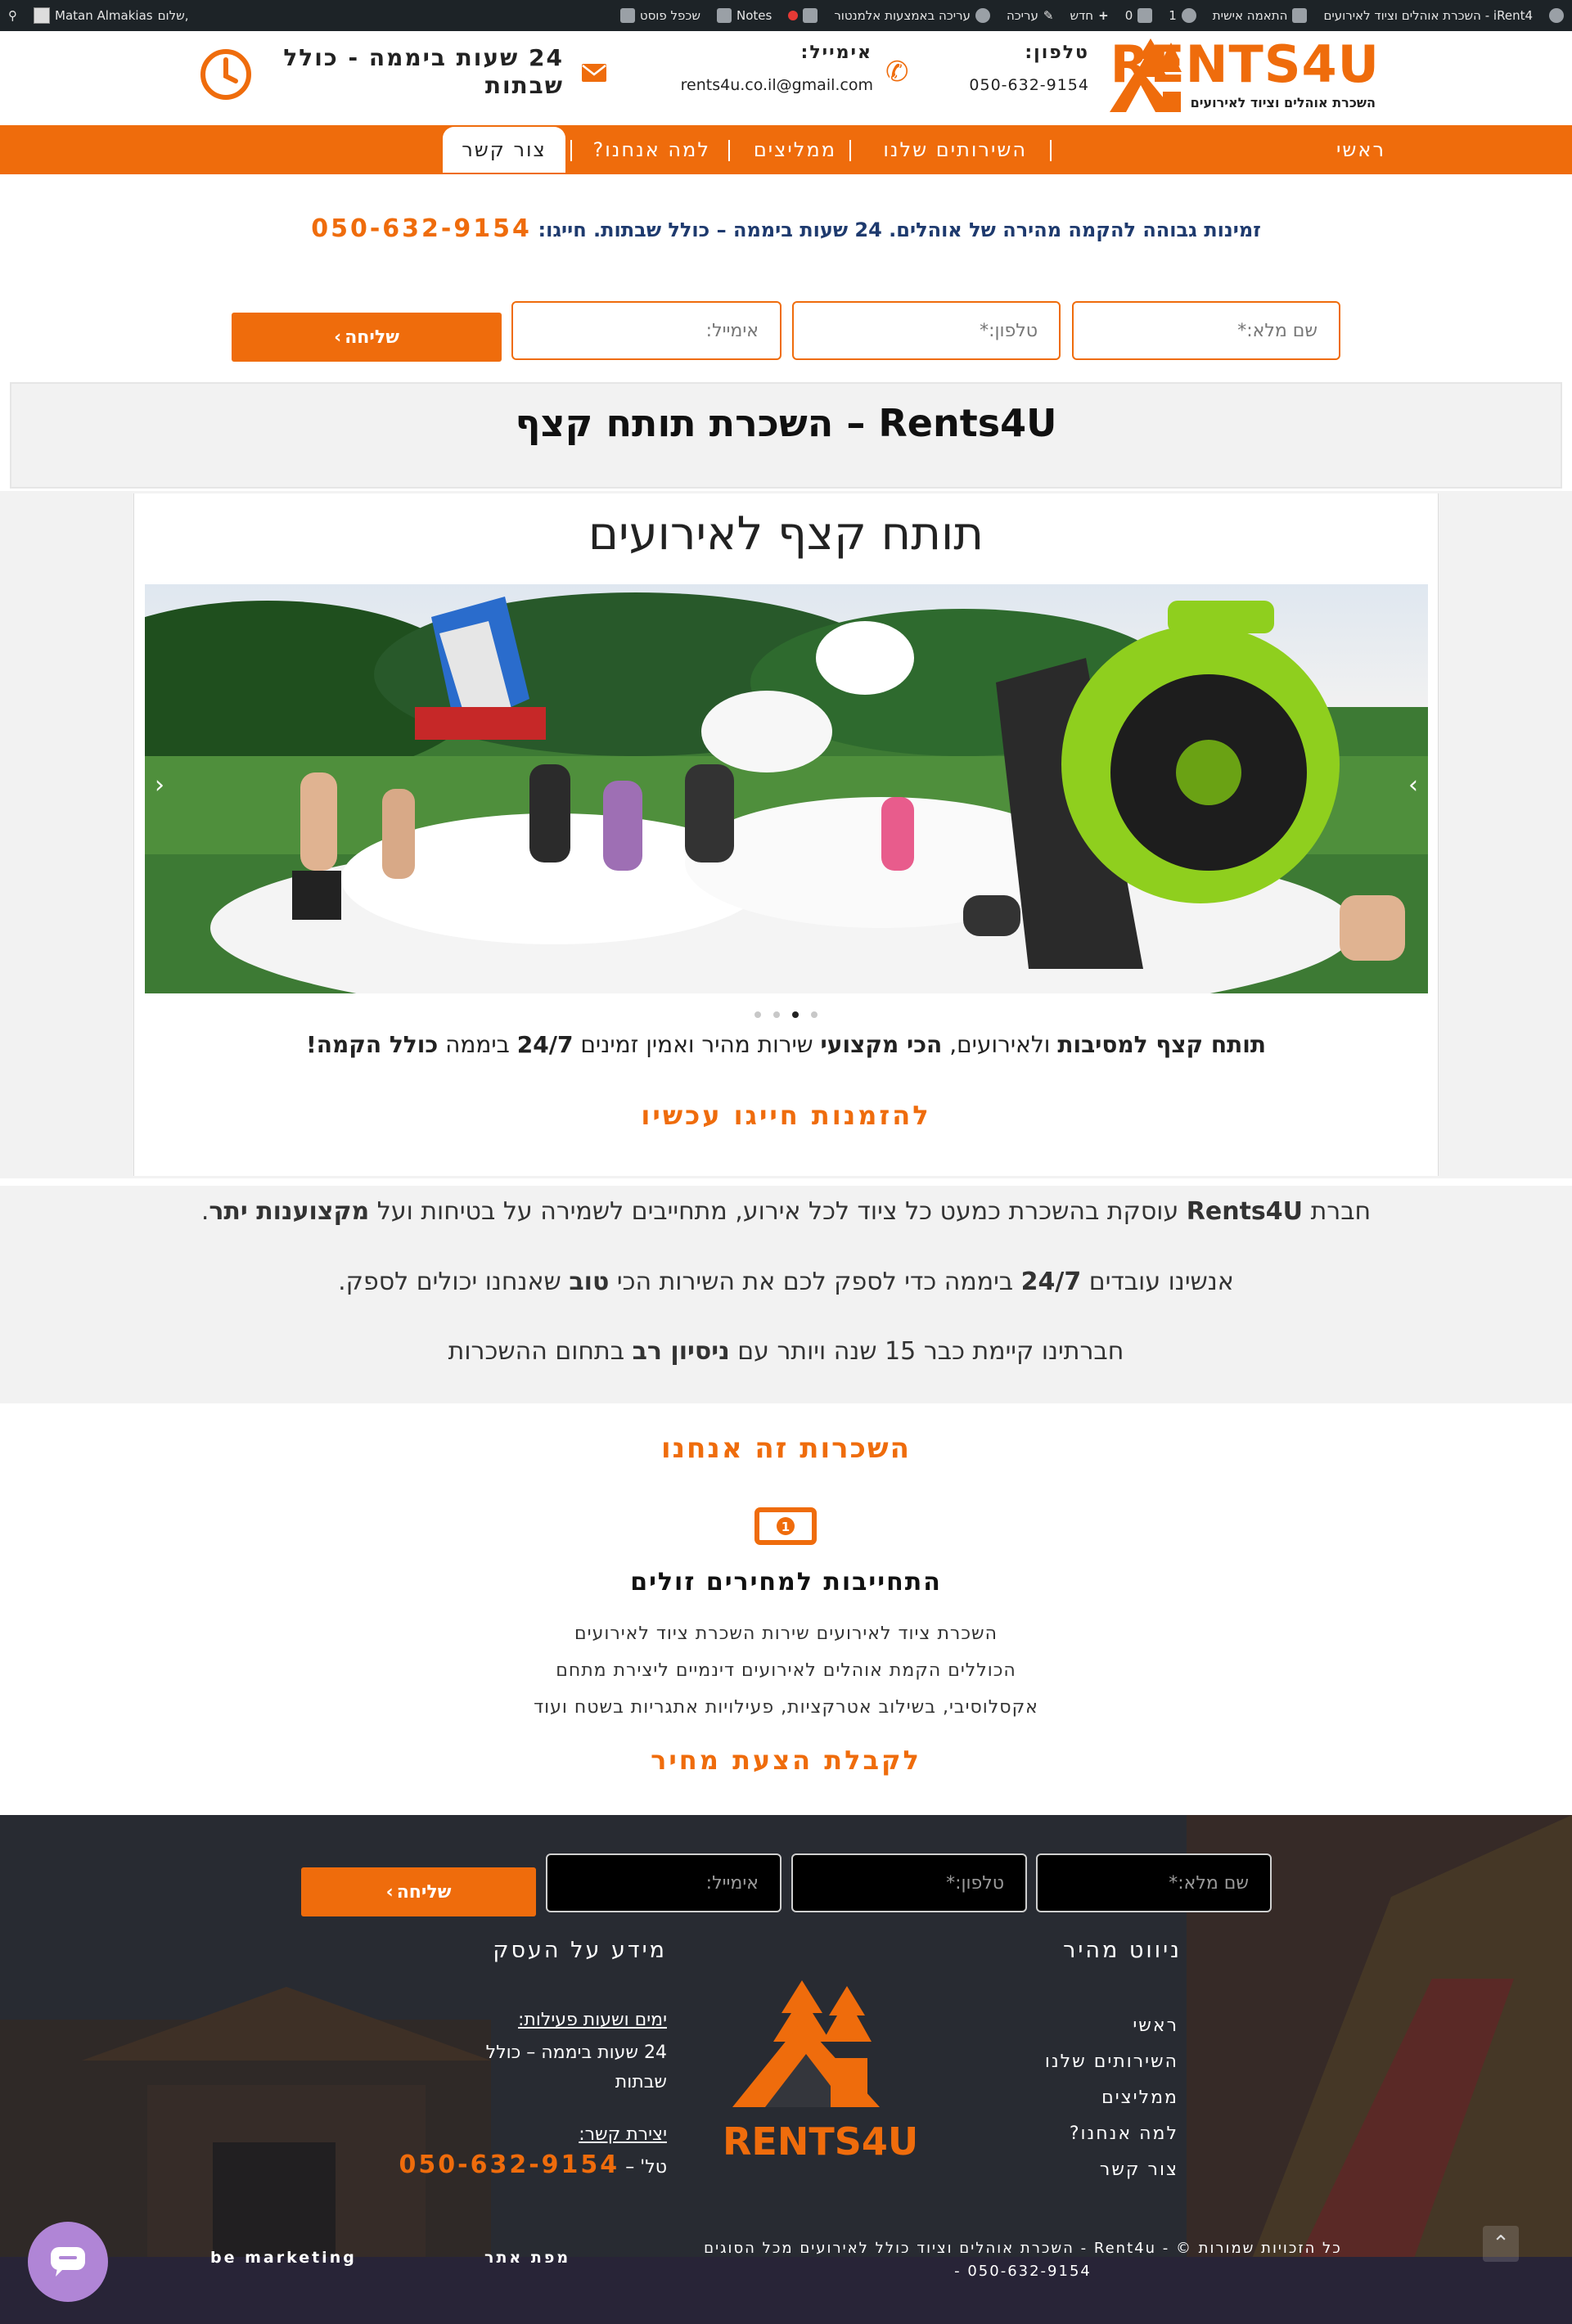 This screenshot has width=1572, height=2324. What do you see at coordinates (1122, 1951) in the screenshot?
I see `quicknav-title: ניווט מהיר` at bounding box center [1122, 1951].